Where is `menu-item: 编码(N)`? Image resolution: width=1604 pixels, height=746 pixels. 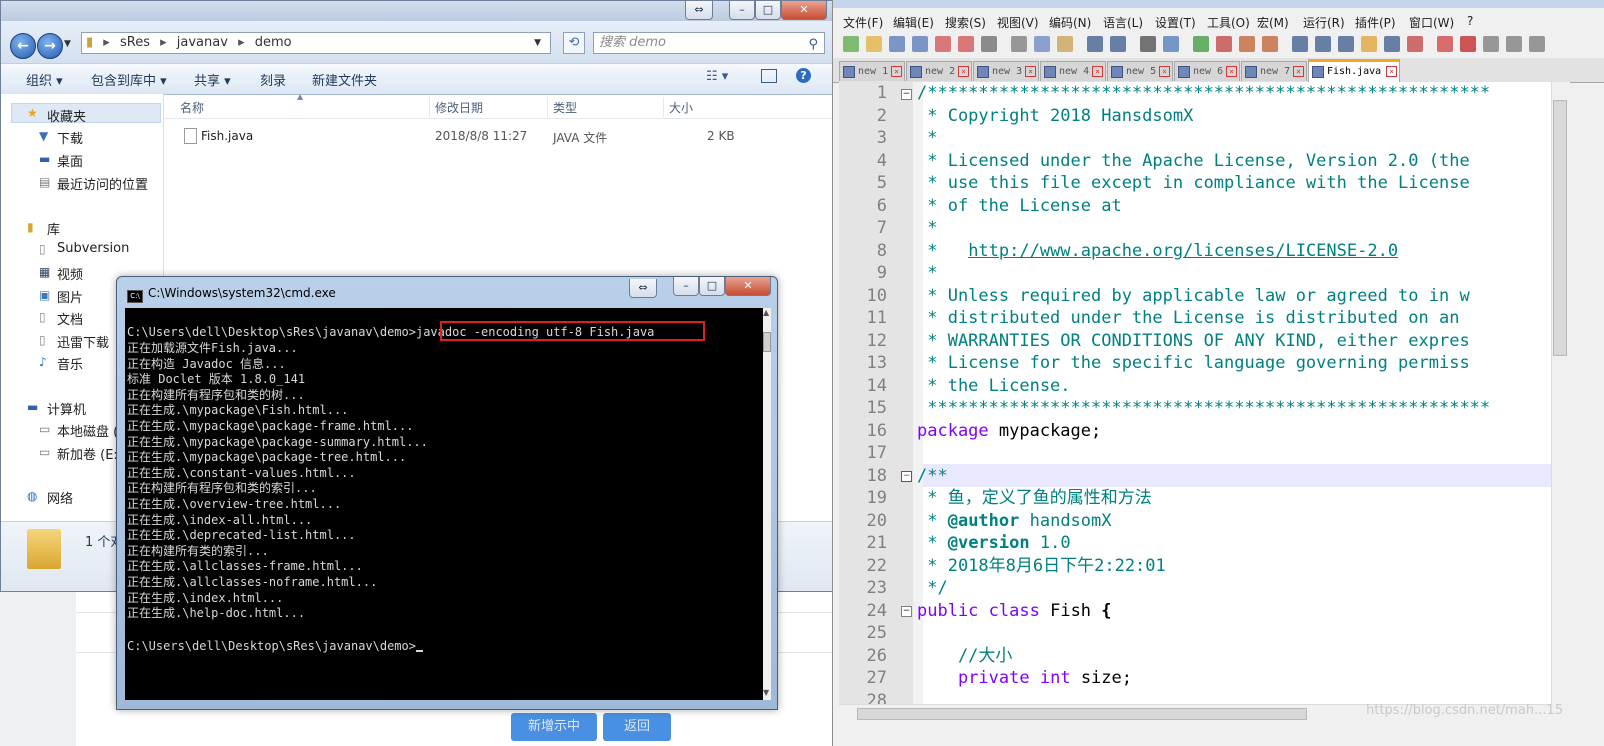 menu-item: 编码(N) is located at coordinates (1070, 22).